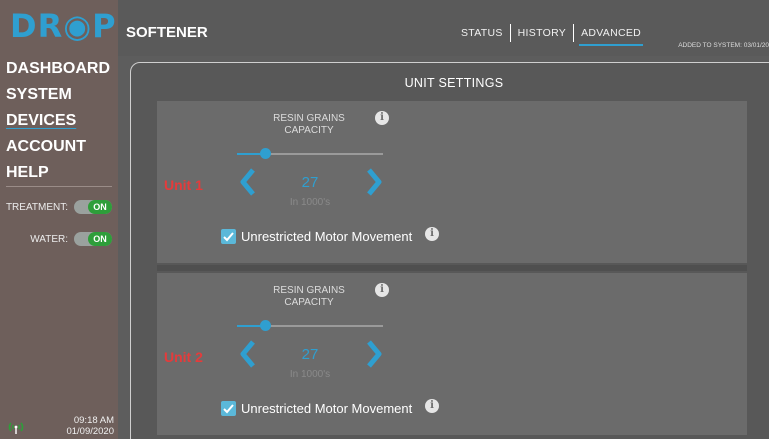 The height and width of the screenshot is (439, 769). Describe the element at coordinates (454, 83) in the screenshot. I see `panel-title: UNIT SETTINGS` at that location.